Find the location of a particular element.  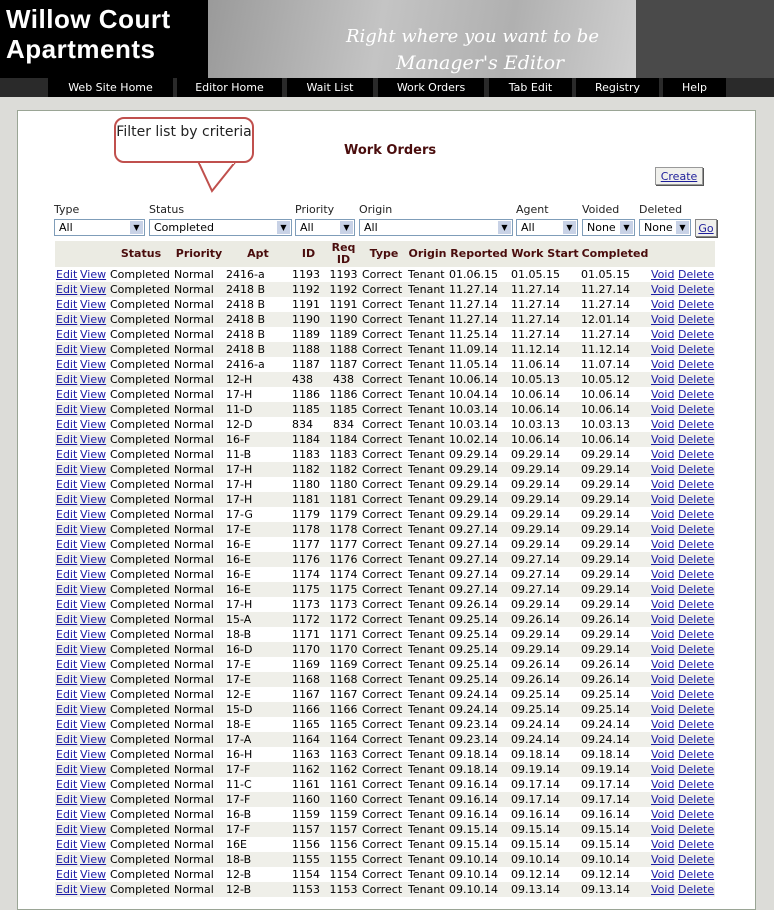

column-header-origin: Origin is located at coordinates (427, 254).